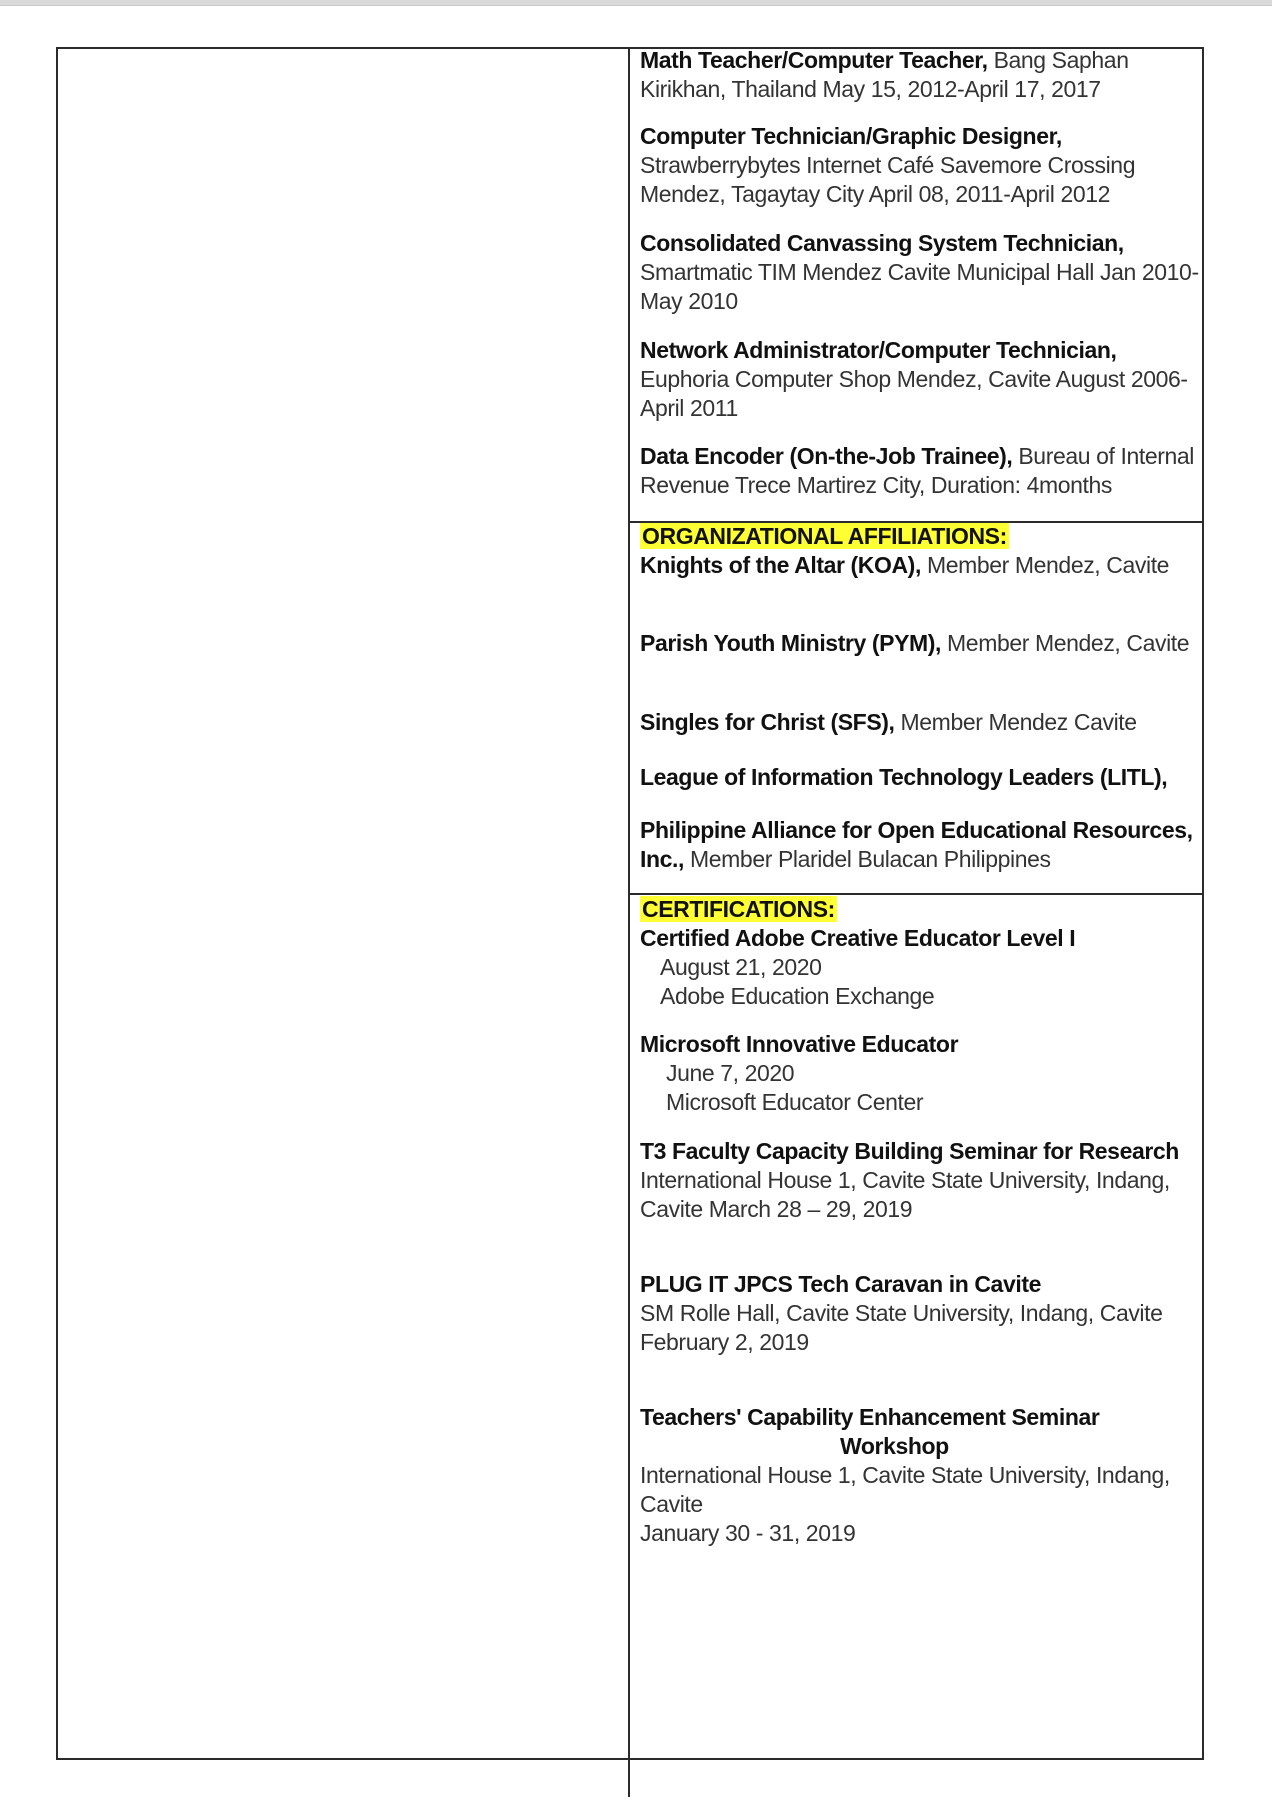 This screenshot has width=1272, height=1800. I want to click on certifications-heading: CERTIFICATIONS:, so click(738, 909).